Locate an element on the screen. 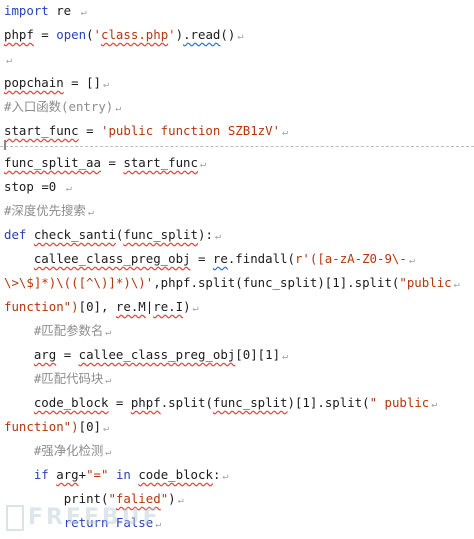  code-line: #匹配代码块 ↵ is located at coordinates (57, 379).